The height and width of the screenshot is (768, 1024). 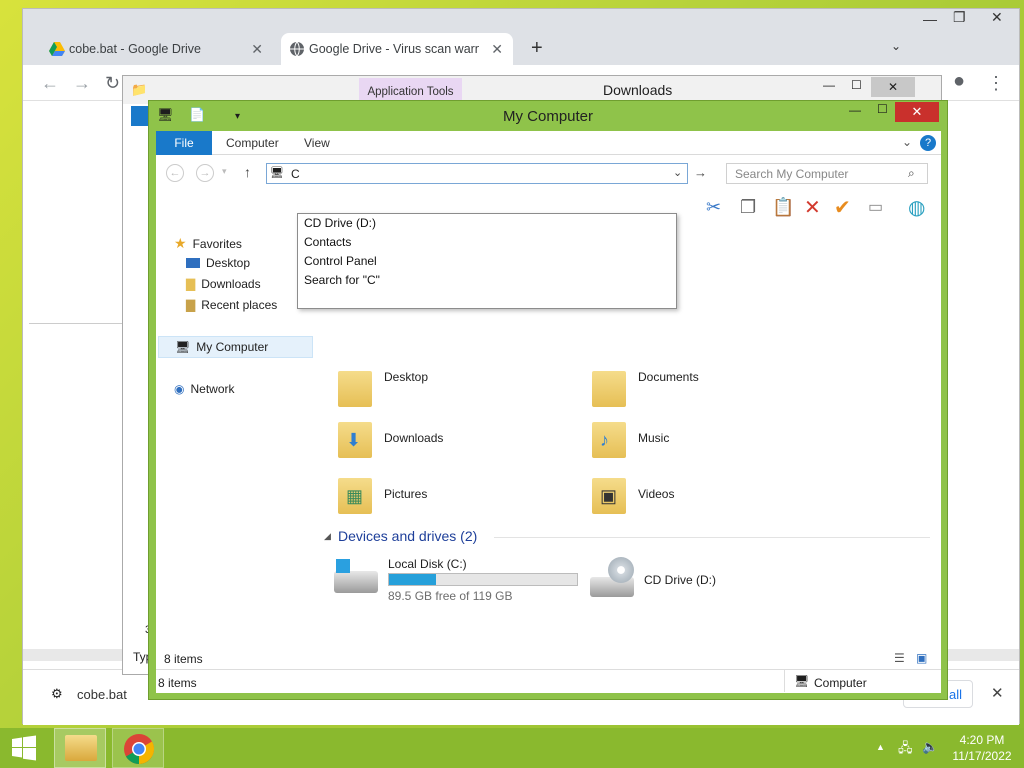 I want to click on search-icon: ⌕, so click(x=911, y=173).